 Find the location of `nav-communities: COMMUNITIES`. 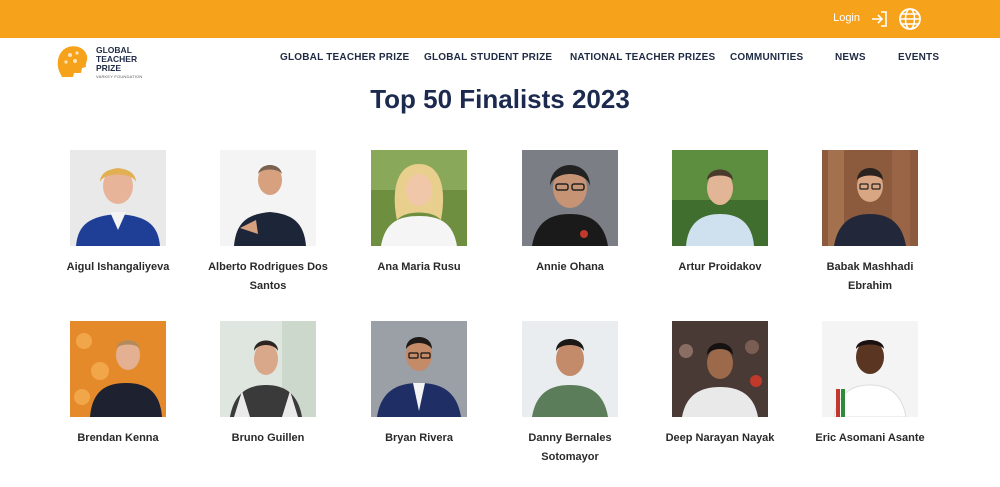

nav-communities: COMMUNITIES is located at coordinates (766, 57).